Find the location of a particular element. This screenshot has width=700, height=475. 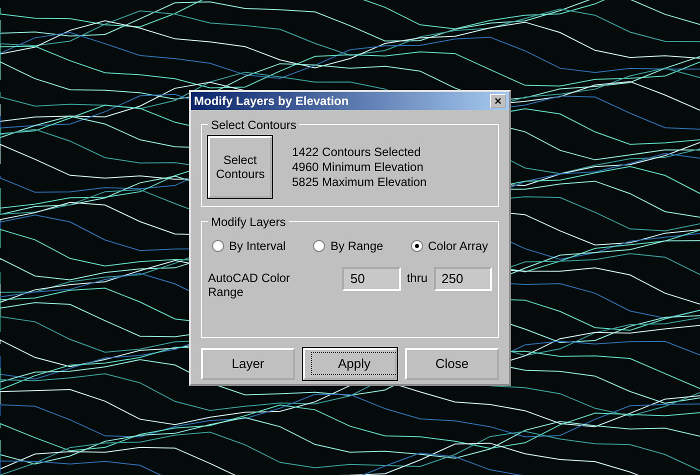

dialog-button: Apply is located at coordinates (350, 364).